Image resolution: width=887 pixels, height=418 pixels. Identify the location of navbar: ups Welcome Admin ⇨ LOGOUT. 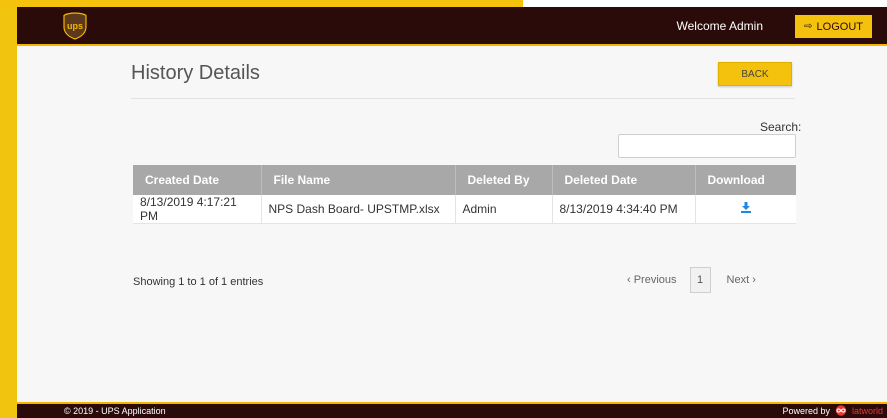
(452, 26).